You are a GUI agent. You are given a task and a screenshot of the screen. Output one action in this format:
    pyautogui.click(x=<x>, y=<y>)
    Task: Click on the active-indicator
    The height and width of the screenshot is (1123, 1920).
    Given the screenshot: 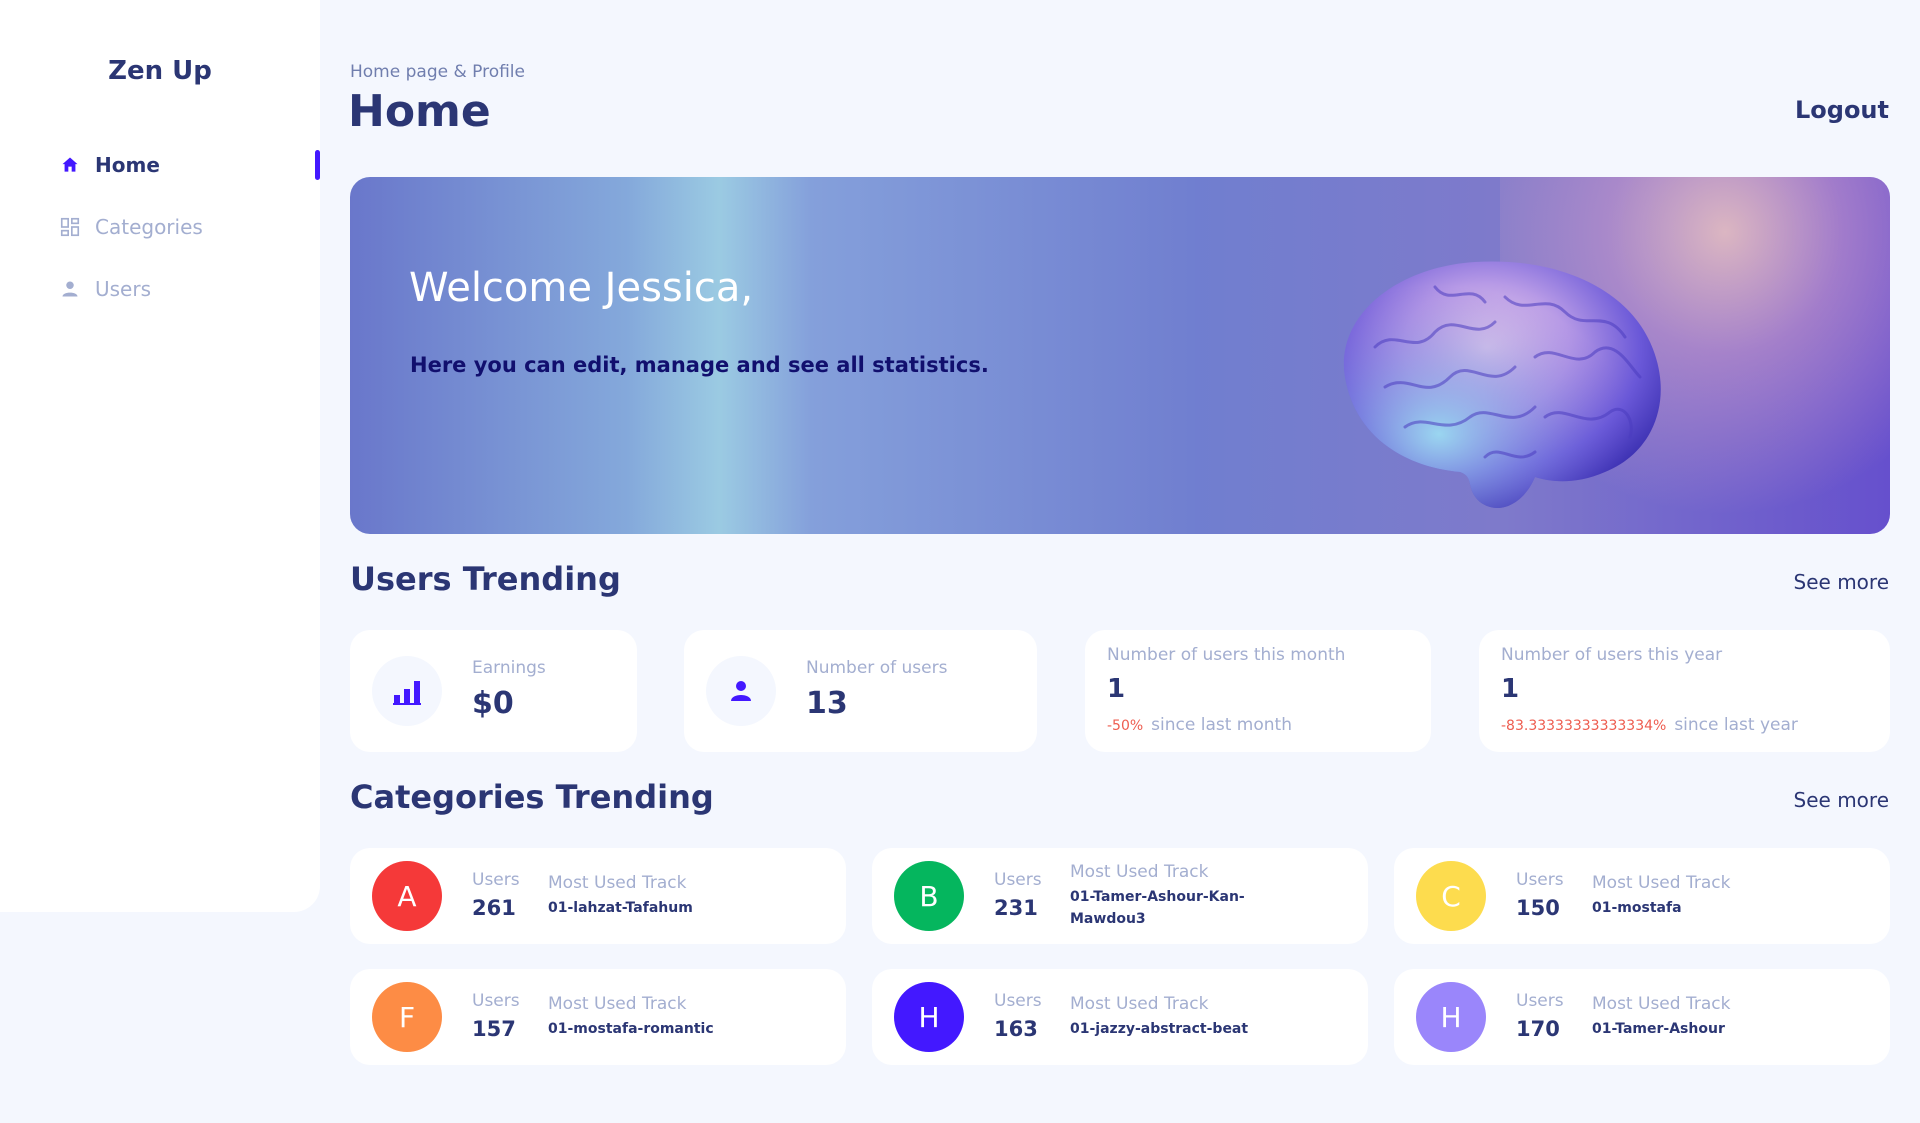 What is the action you would take?
    pyautogui.click(x=317, y=165)
    